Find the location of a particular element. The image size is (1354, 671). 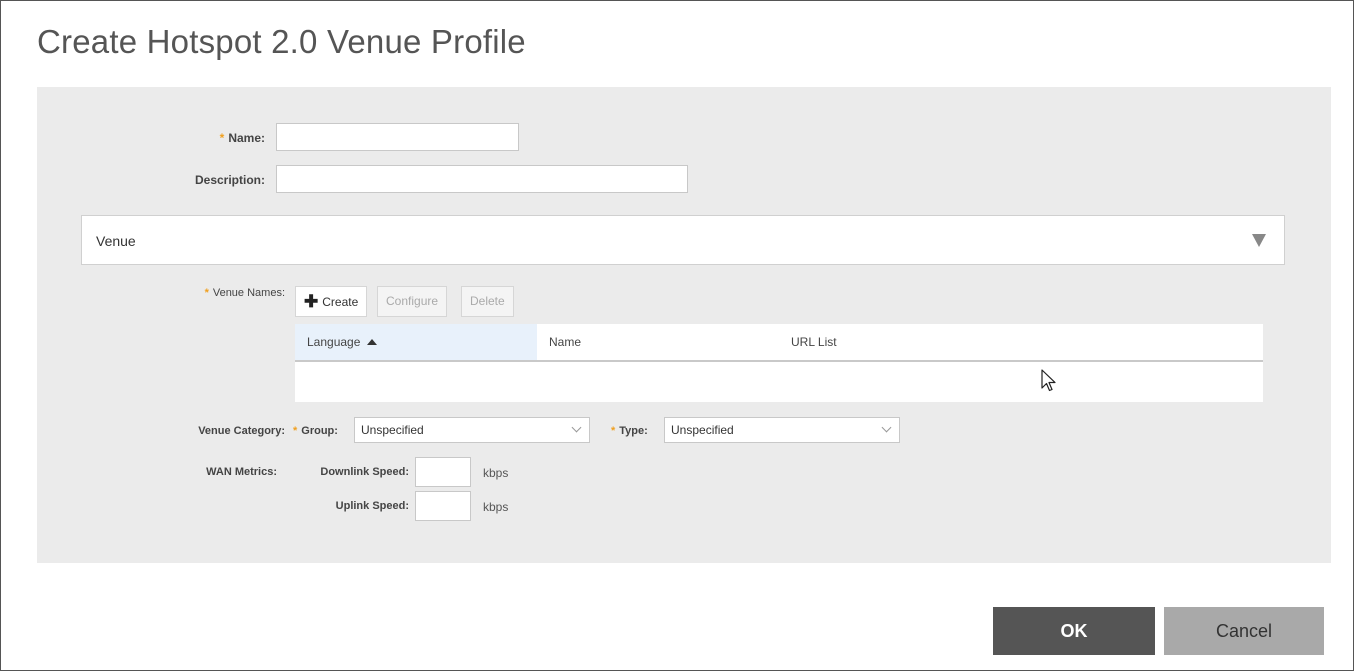

description-input is located at coordinates (482, 179).